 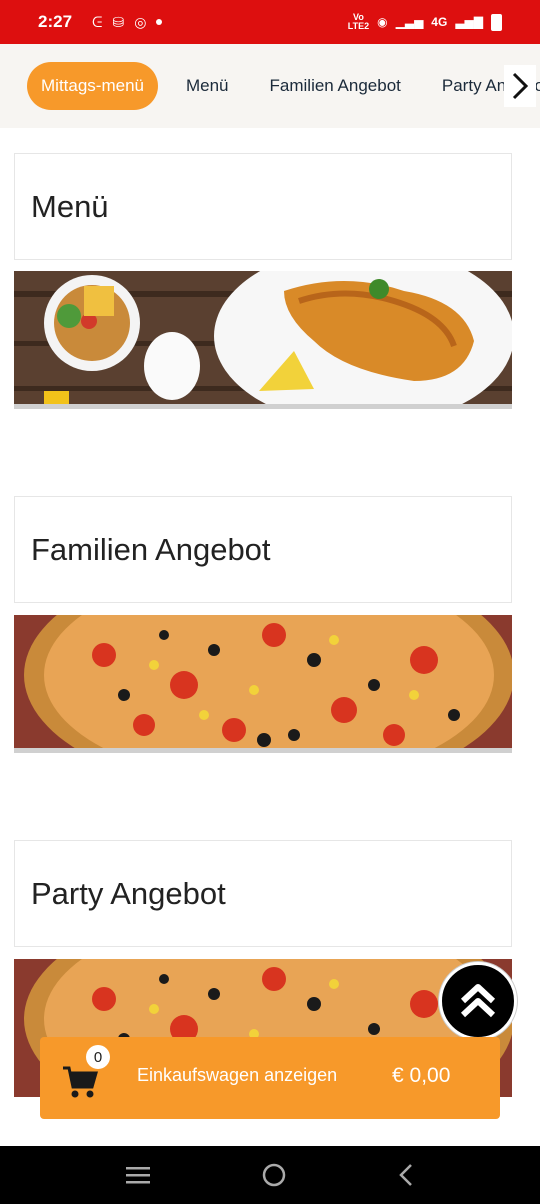 What do you see at coordinates (55, 21) in the screenshot?
I see `status-time: 2:27` at bounding box center [55, 21].